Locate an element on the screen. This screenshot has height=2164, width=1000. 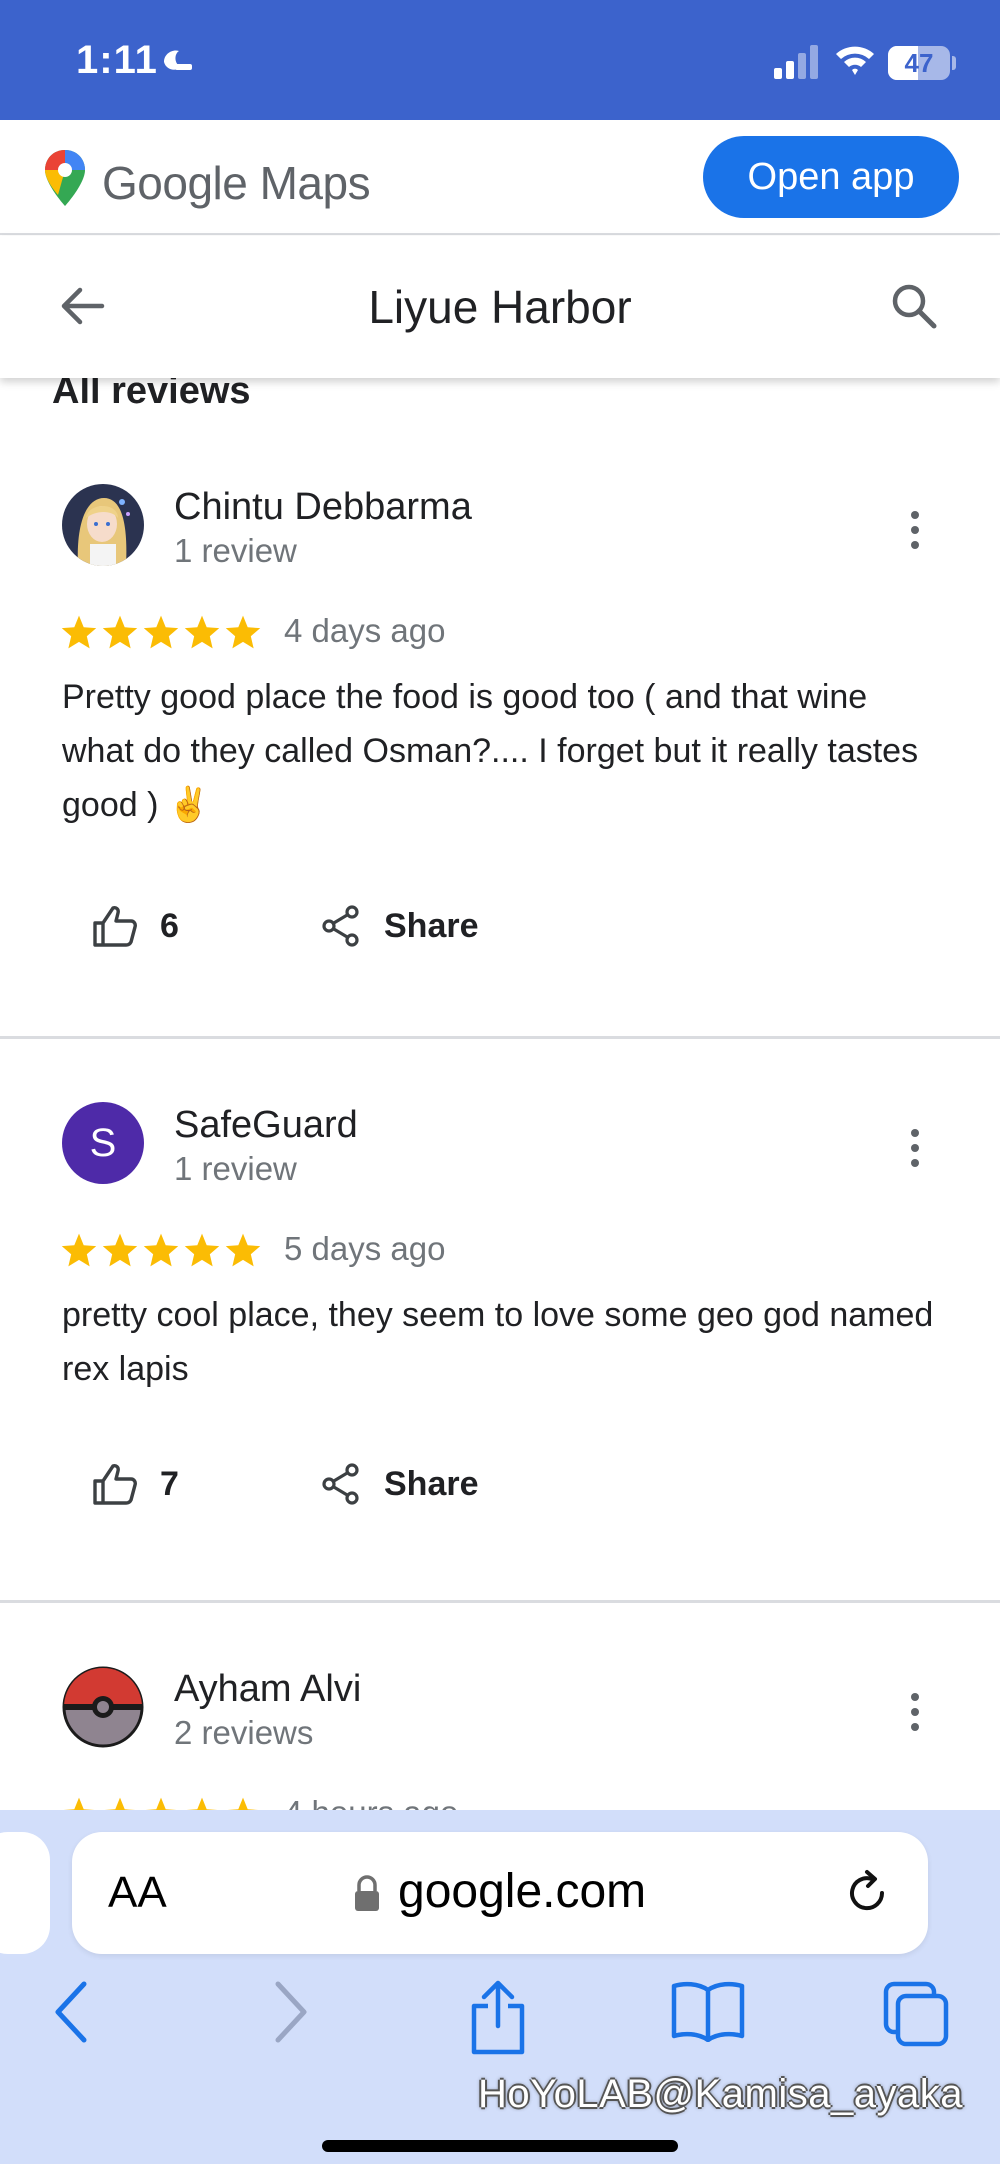
like-button: 7 is located at coordinates (135, 1484).